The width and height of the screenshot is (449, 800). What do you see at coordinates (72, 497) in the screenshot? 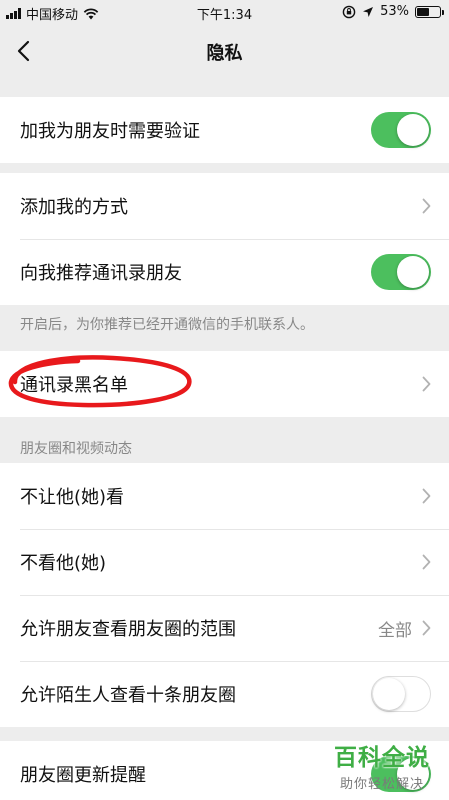
I see `row-label: 不让他(她)看` at bounding box center [72, 497].